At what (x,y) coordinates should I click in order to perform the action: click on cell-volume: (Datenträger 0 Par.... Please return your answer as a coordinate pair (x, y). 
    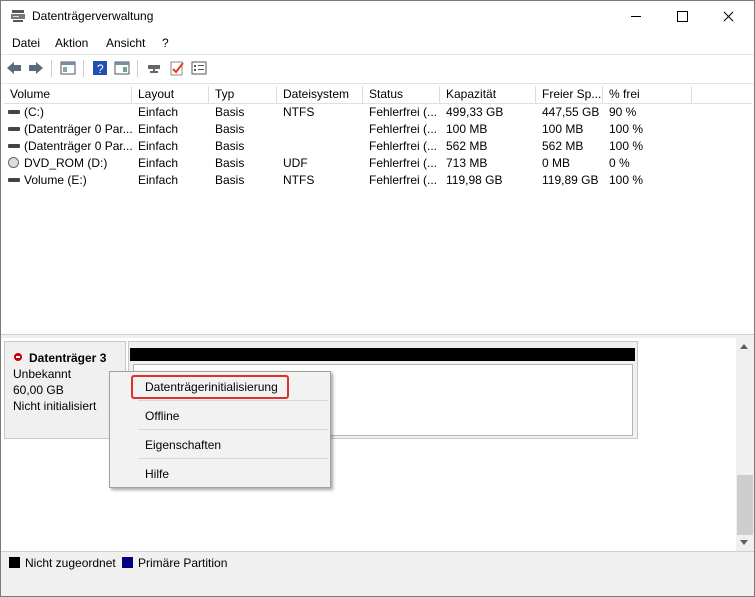
    Looking at the image, I should click on (68, 129).